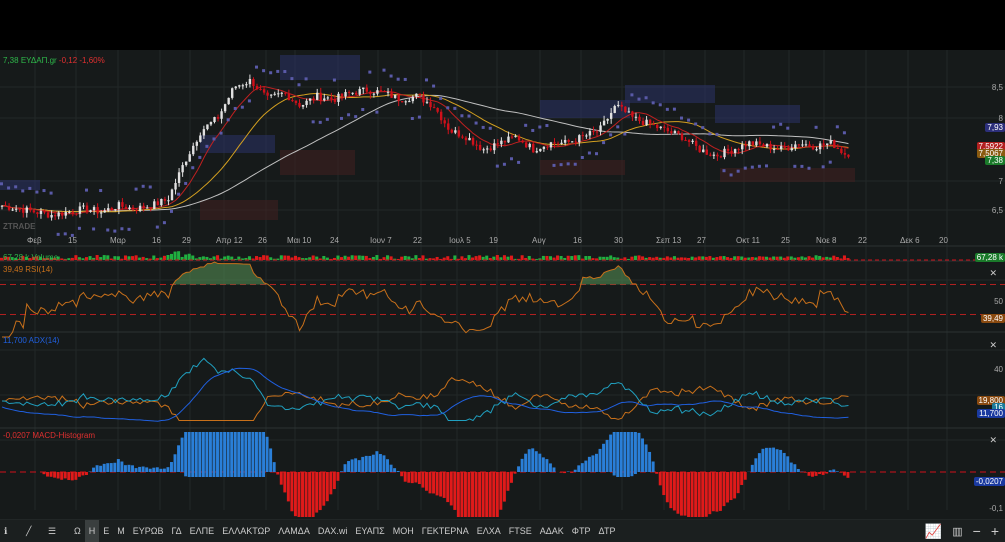  What do you see at coordinates (993, 345) in the screenshot?
I see `close-adx-icon: ✕` at bounding box center [993, 345].